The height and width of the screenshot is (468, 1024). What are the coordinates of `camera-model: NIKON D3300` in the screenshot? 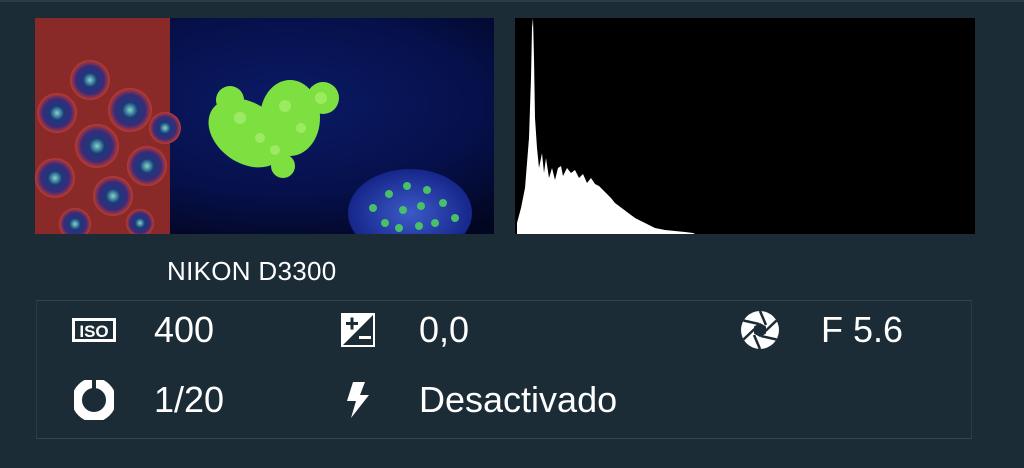 It's located at (252, 271).